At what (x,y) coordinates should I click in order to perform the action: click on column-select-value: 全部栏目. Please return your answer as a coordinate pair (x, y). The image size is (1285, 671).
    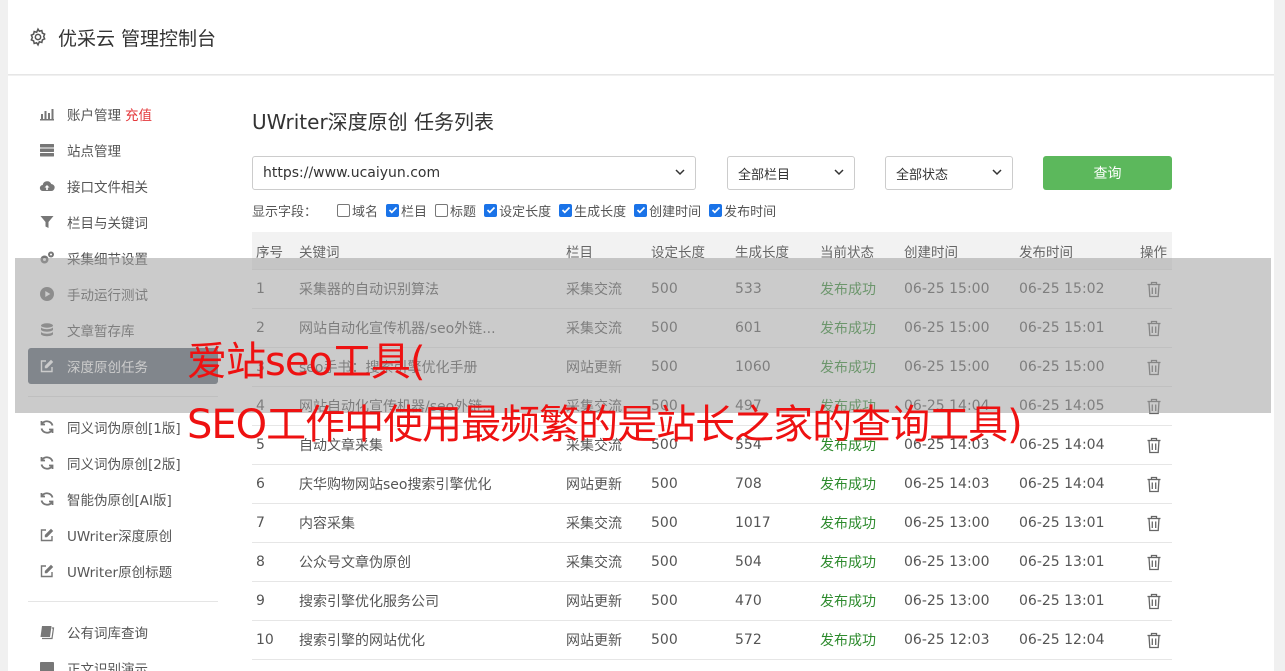
    Looking at the image, I should click on (764, 175).